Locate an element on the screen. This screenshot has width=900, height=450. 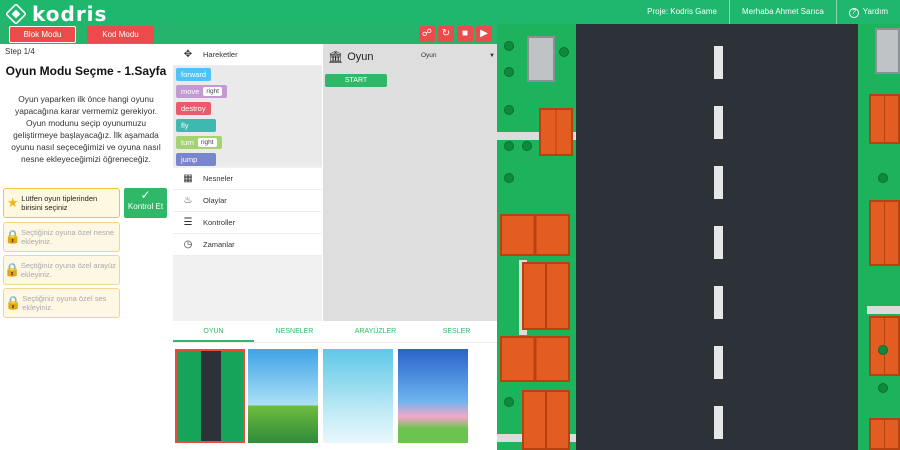
sprite-select: Oyun is located at coordinates (429, 55).